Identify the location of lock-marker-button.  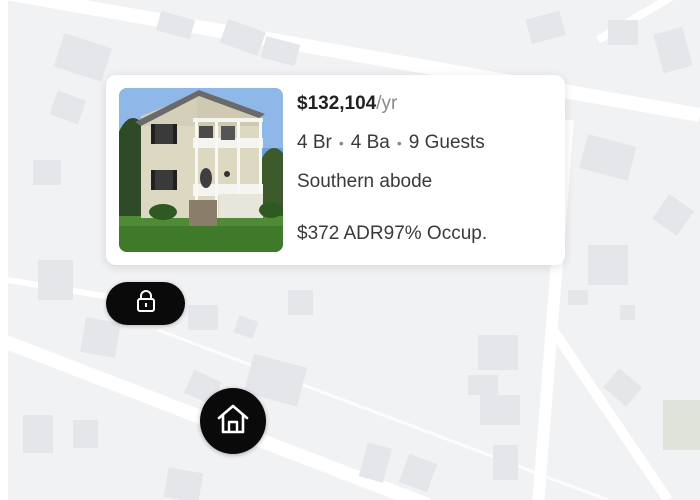
(145, 303).